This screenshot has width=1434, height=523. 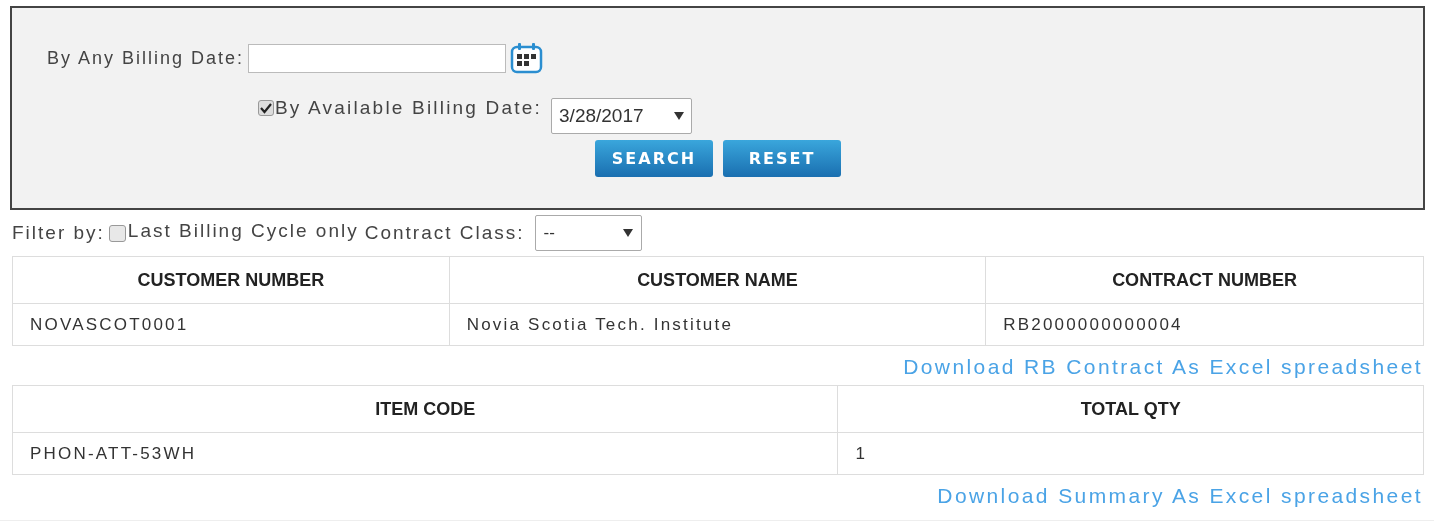 I want to click on table-cell: NOVASCOT0001, so click(x=231, y=324).